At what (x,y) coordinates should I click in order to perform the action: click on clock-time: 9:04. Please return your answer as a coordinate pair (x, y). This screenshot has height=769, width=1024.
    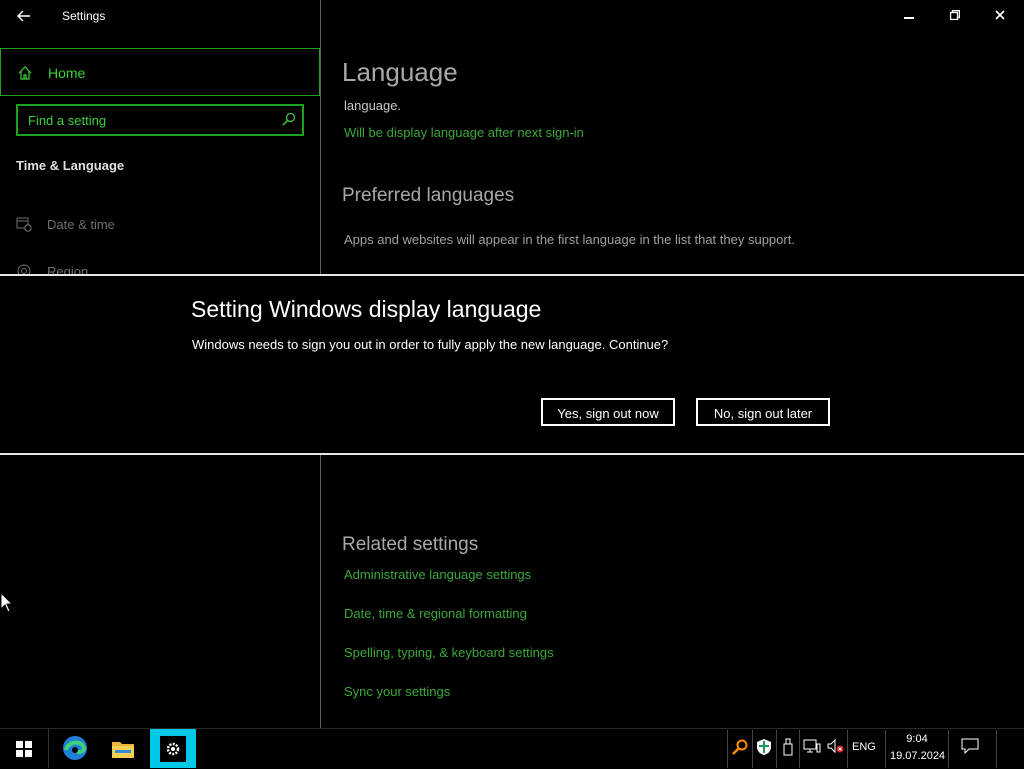
    Looking at the image, I should click on (917, 739).